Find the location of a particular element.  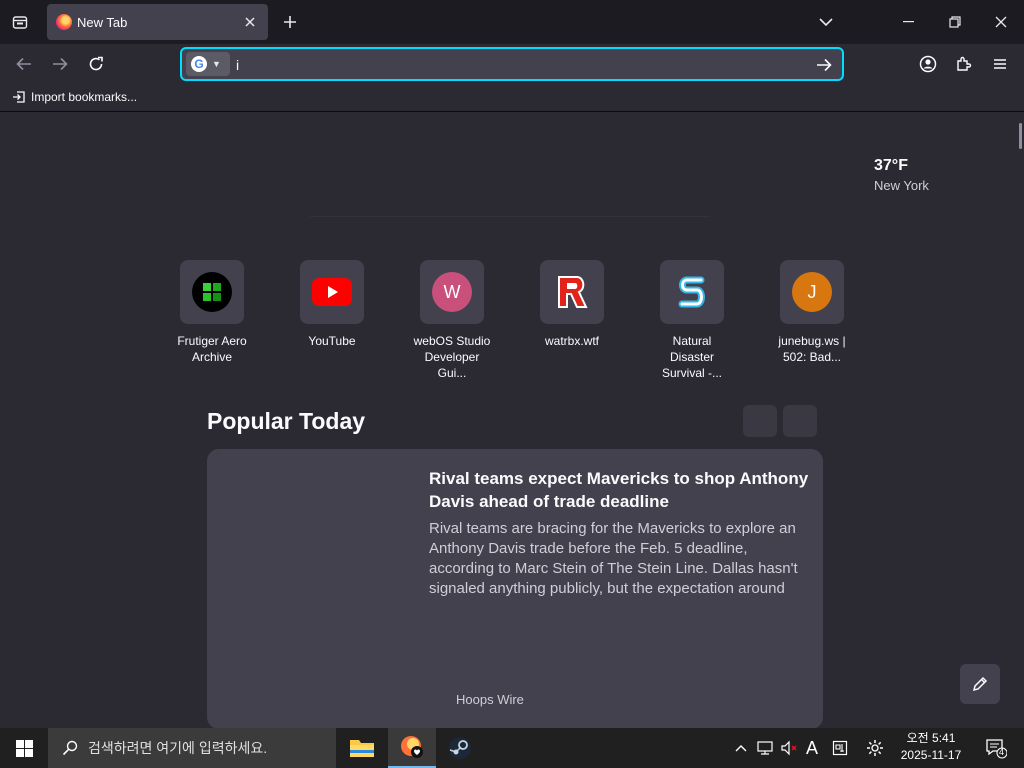

reload-icon is located at coordinates (96, 63).